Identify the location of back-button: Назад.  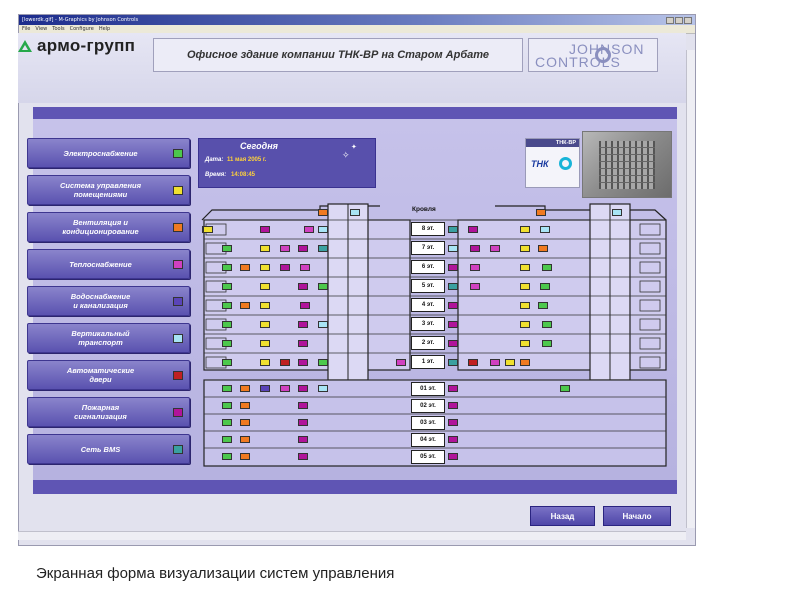
(562, 516).